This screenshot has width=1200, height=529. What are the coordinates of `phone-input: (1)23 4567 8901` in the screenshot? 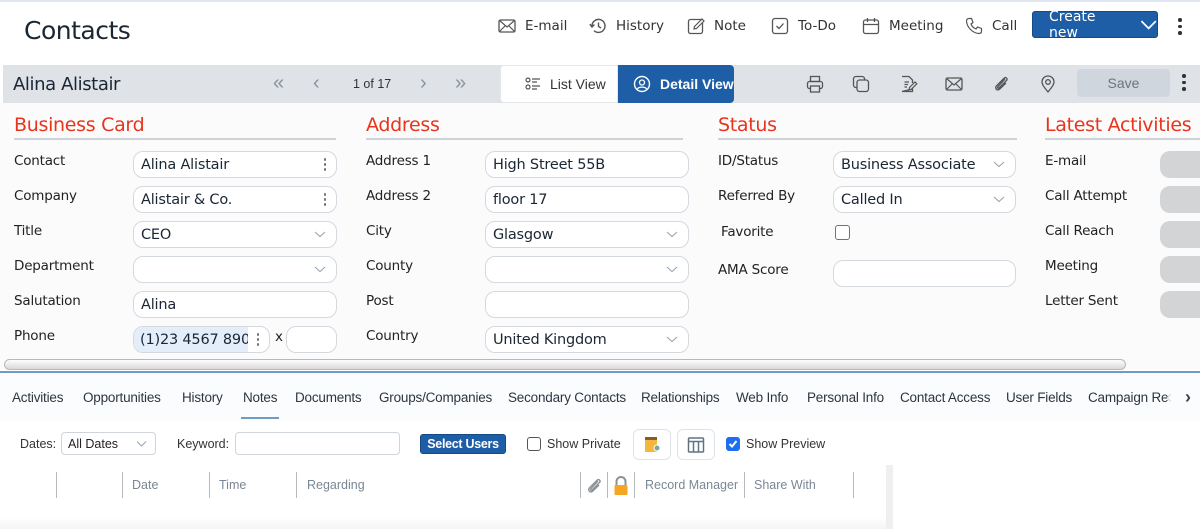 It's located at (201, 339).